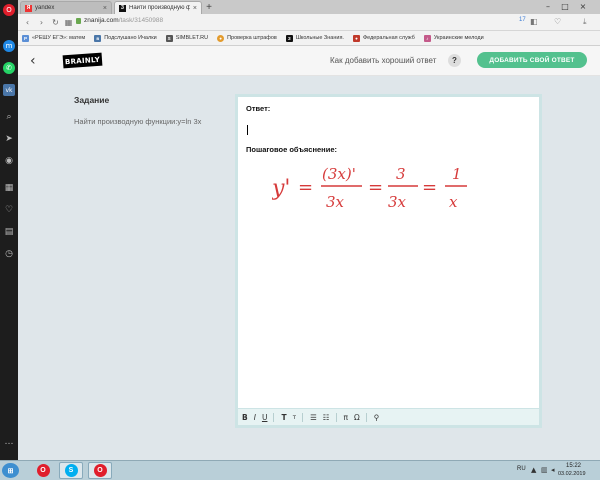  What do you see at coordinates (53, 38) in the screenshot?
I see `bookmark-item: Р «РЕШУ ЕГЭ»: матем` at bounding box center [53, 38].